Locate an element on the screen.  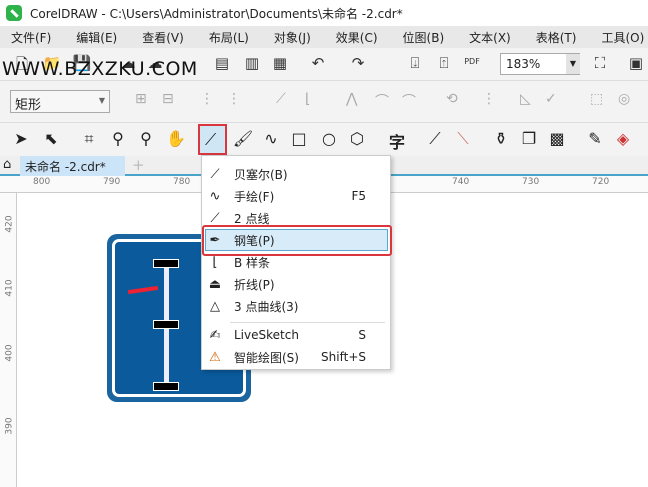
to-line-icon: ⟋ is located at coordinates (281, 99).